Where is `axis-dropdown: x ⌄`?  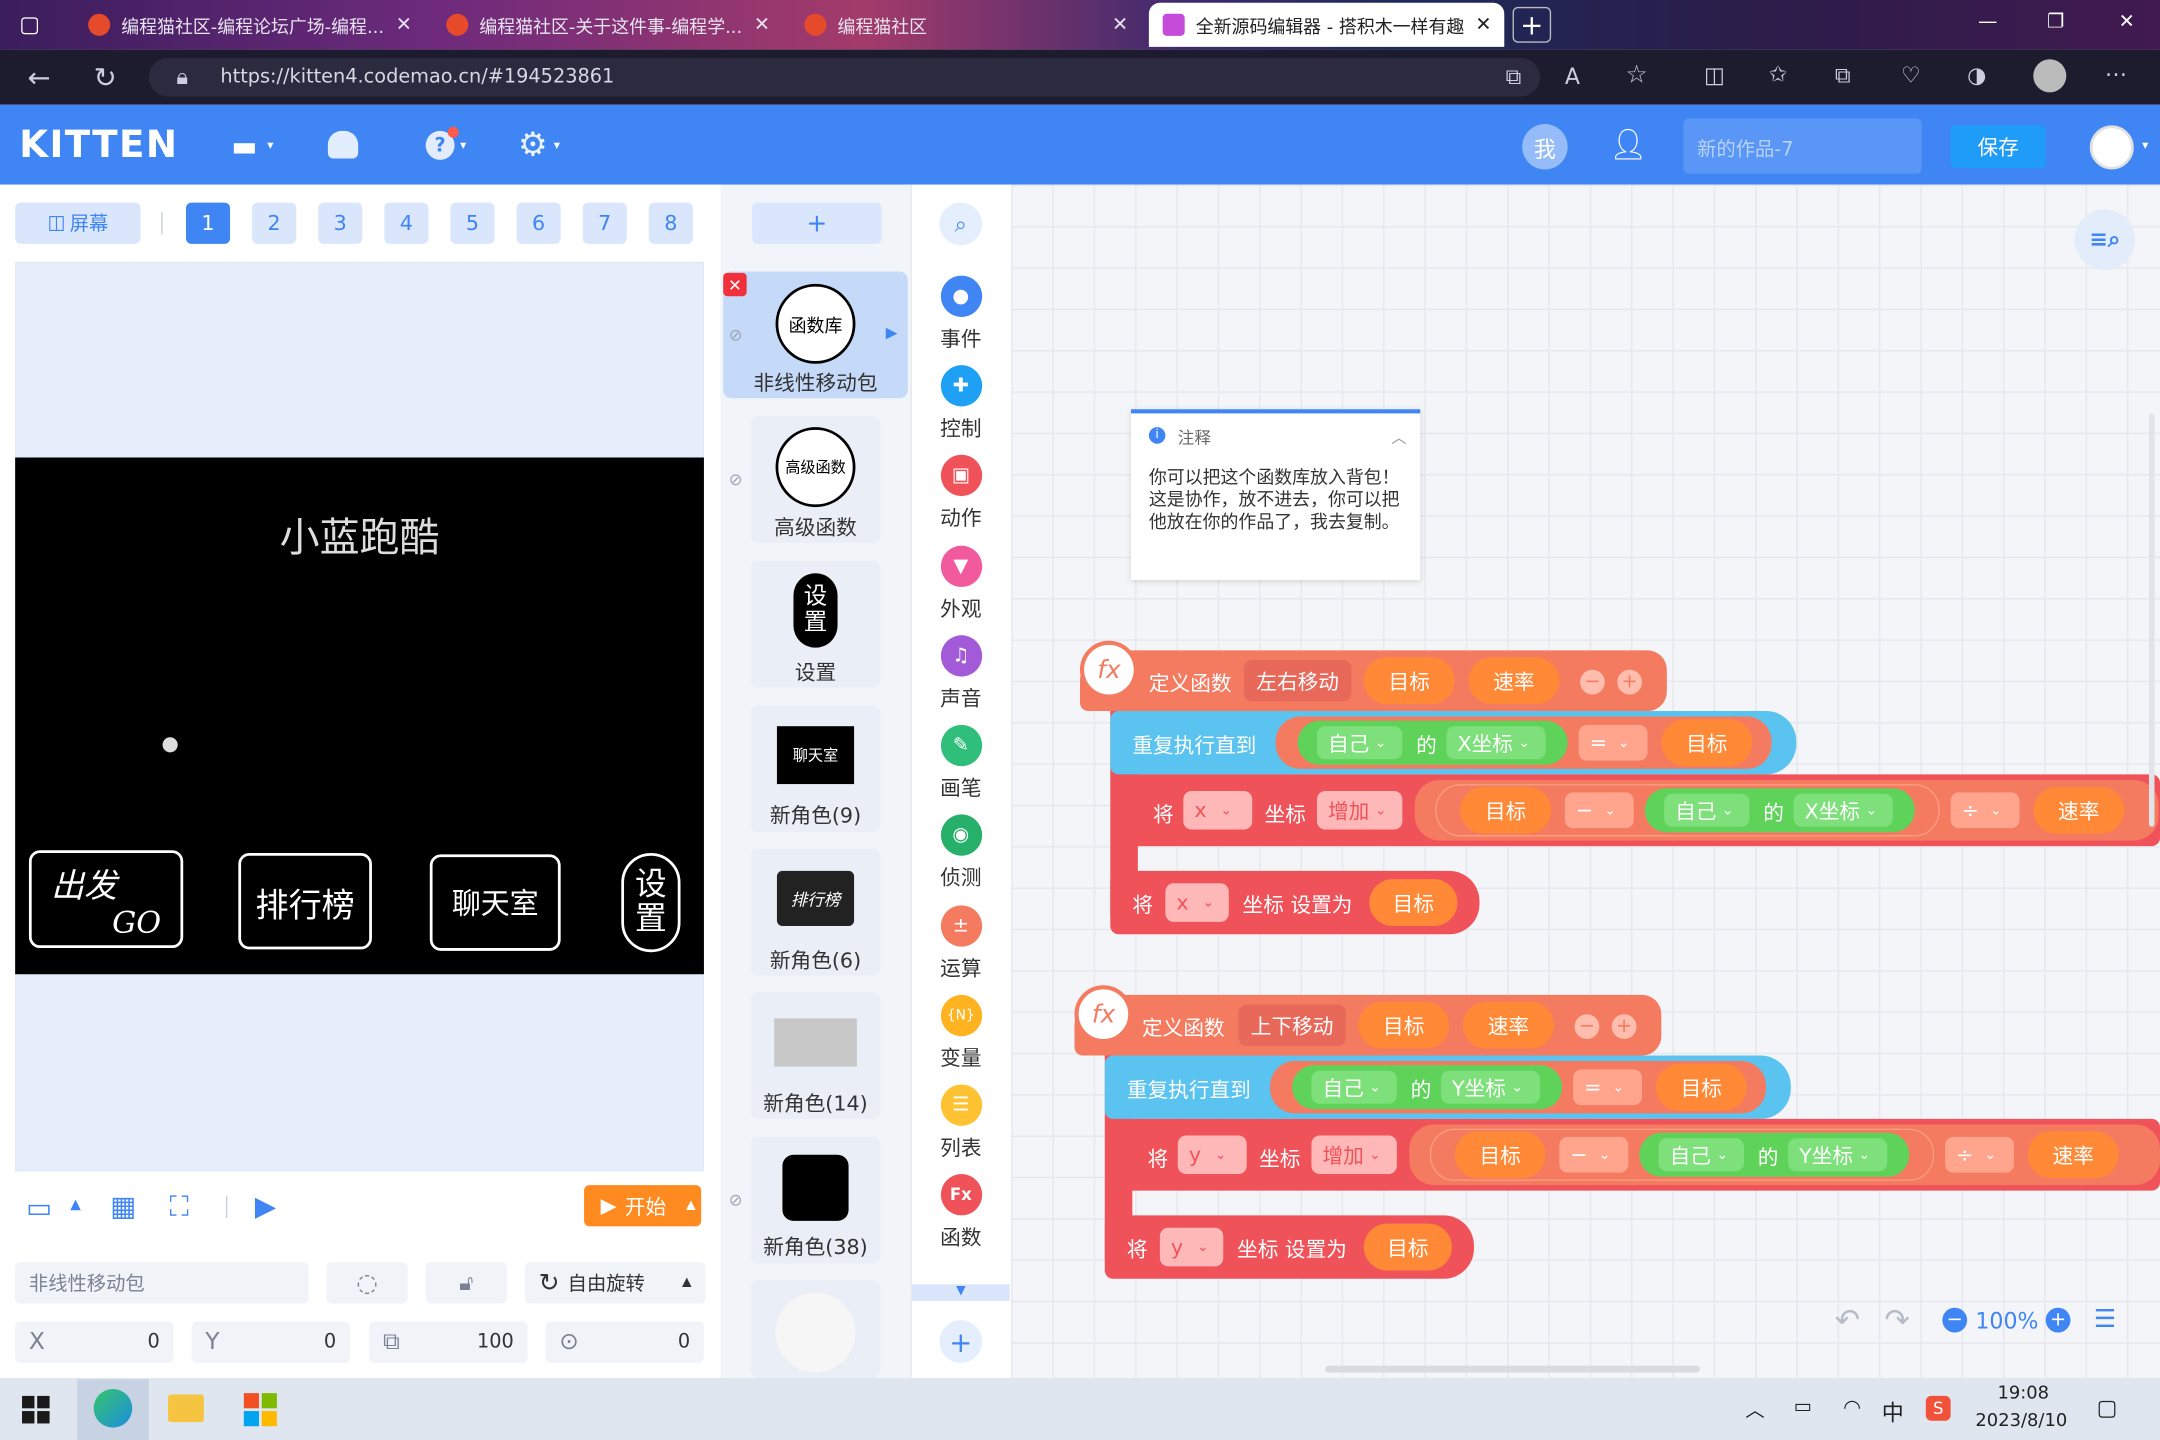
axis-dropdown: x ⌄ is located at coordinates (1197, 902).